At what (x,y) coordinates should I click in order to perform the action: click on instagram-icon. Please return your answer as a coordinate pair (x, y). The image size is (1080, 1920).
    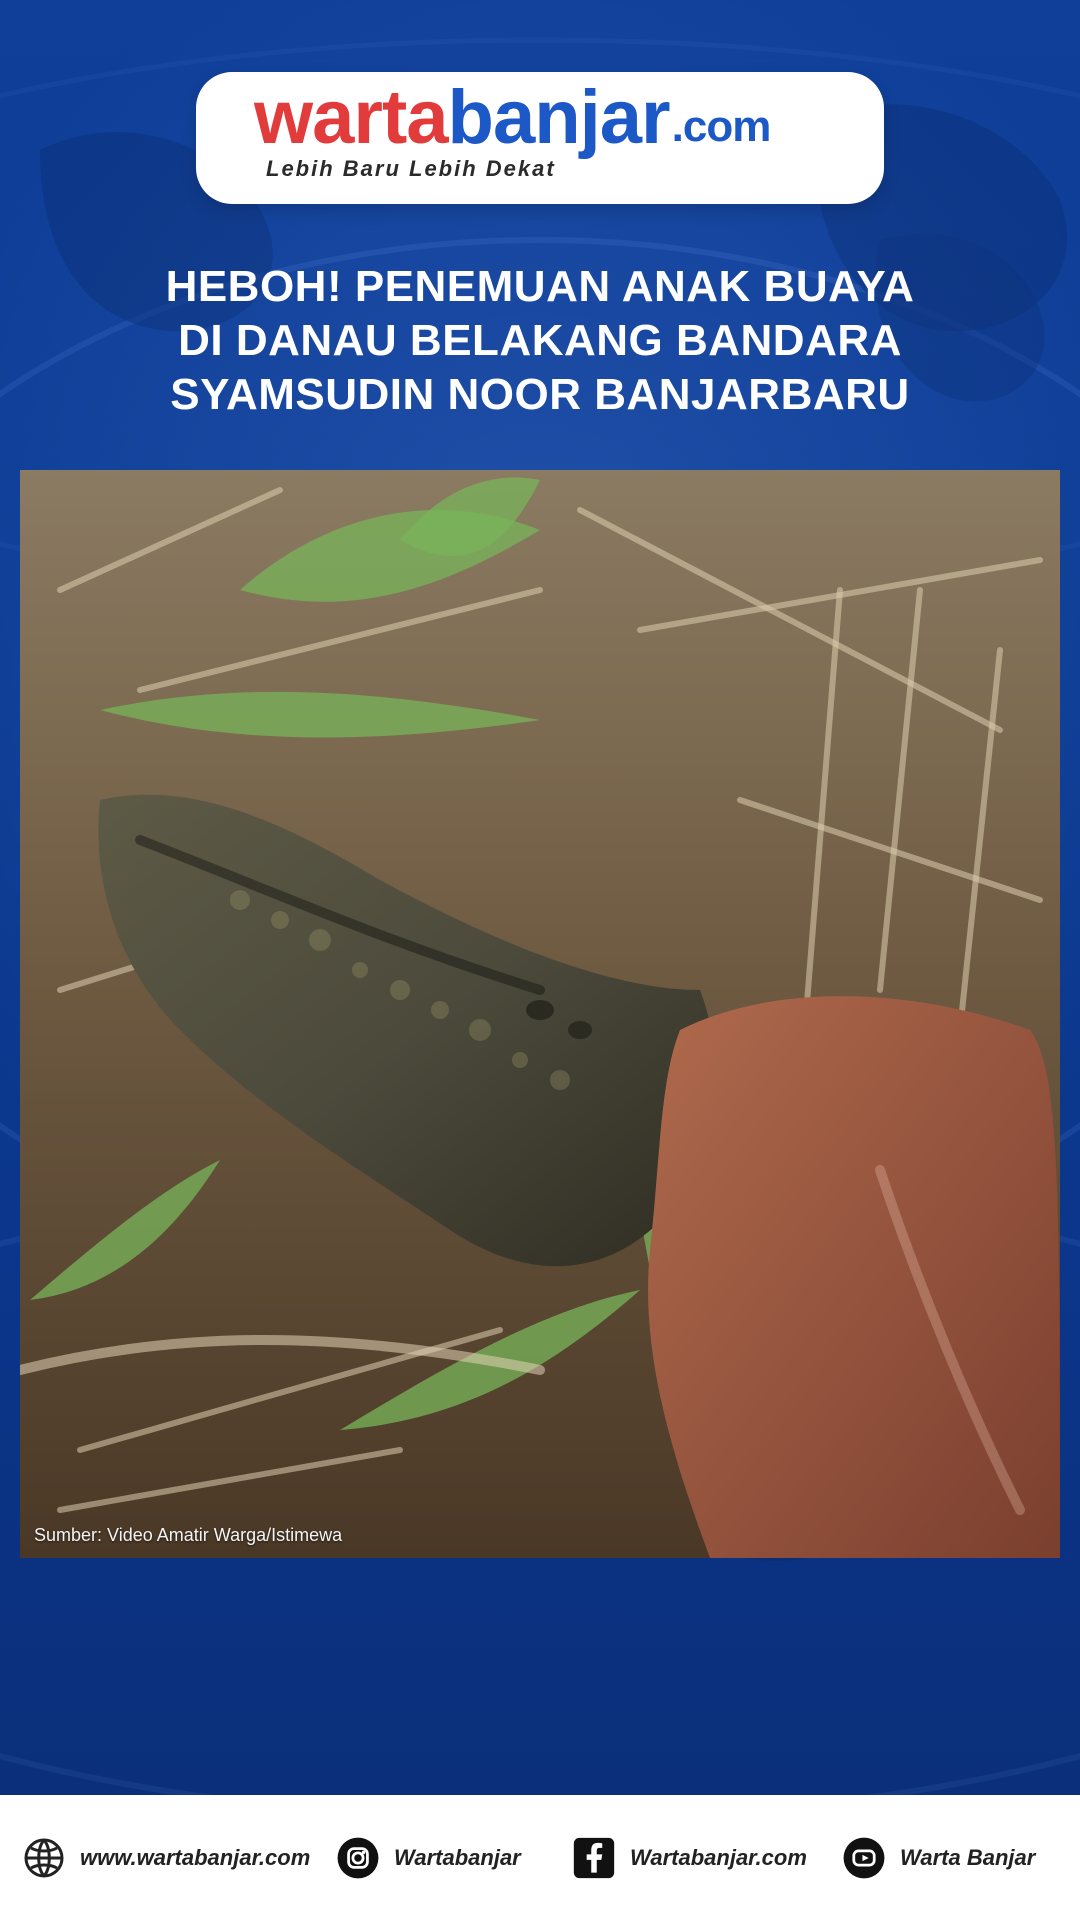
    Looking at the image, I should click on (358, 1858).